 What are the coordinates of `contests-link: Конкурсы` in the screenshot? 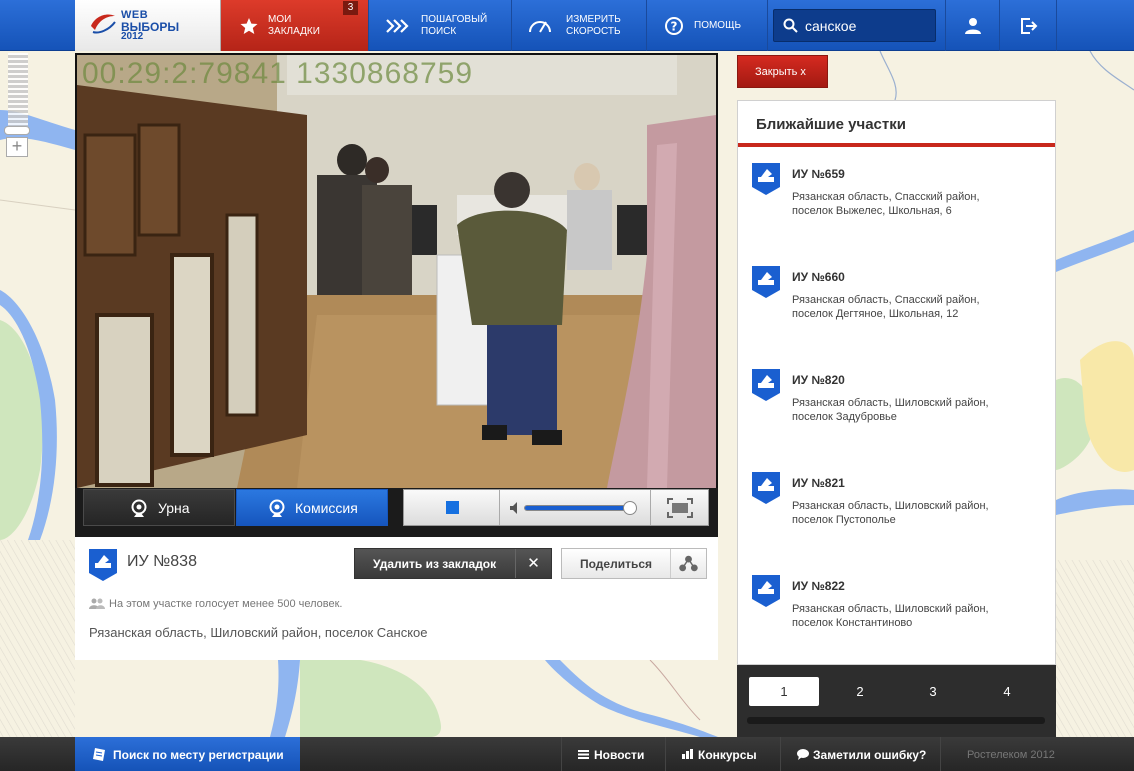 It's located at (722, 754).